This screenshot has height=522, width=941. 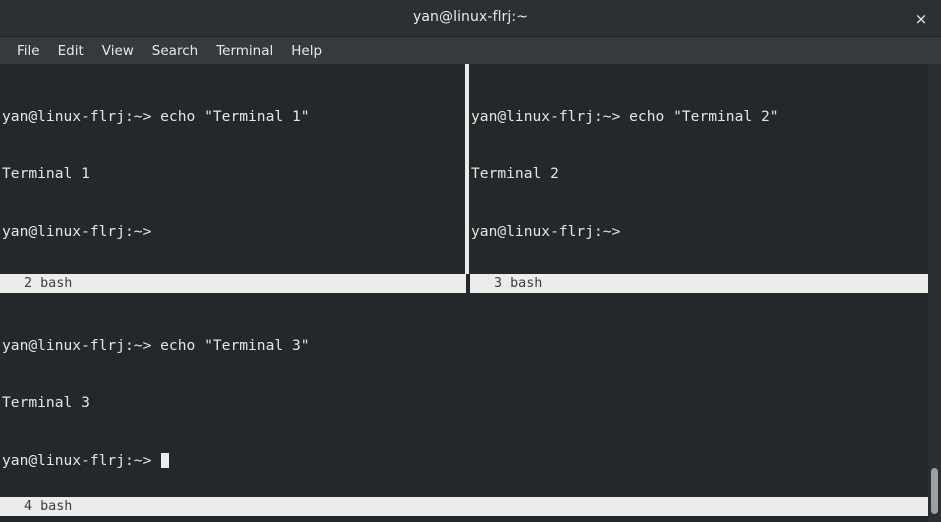 What do you see at coordinates (934, 293) in the screenshot?
I see `vertical-scrollbar-track` at bounding box center [934, 293].